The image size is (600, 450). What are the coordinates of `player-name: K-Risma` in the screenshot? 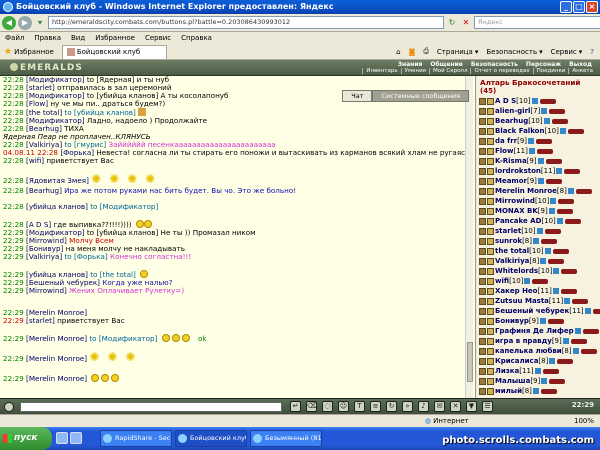 It's located at (511, 161).